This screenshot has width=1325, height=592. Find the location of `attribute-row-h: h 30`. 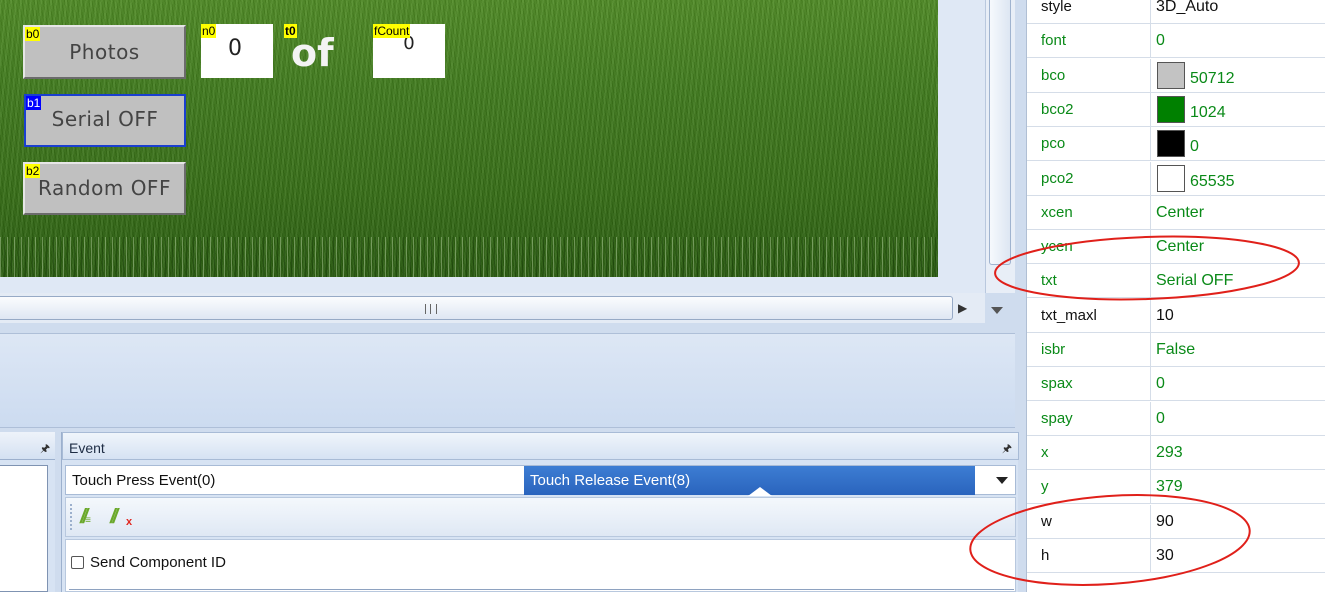

attribute-row-h: h 30 is located at coordinates (1176, 555).